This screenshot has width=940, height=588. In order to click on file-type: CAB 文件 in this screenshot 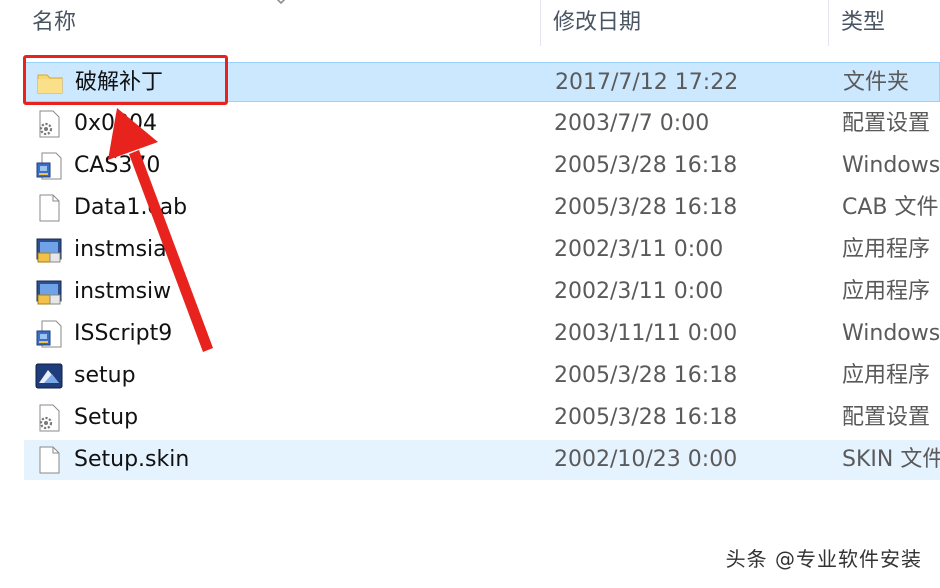, I will do `click(890, 207)`.